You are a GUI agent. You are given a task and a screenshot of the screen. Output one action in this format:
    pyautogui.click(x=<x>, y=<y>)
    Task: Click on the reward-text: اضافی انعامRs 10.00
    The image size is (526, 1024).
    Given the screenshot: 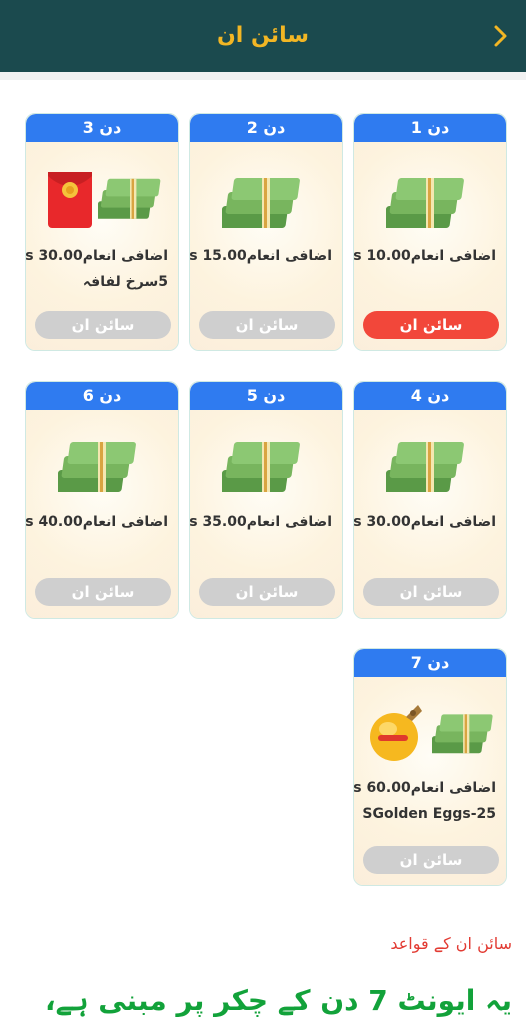 What is the action you would take?
    pyautogui.click(x=424, y=256)
    